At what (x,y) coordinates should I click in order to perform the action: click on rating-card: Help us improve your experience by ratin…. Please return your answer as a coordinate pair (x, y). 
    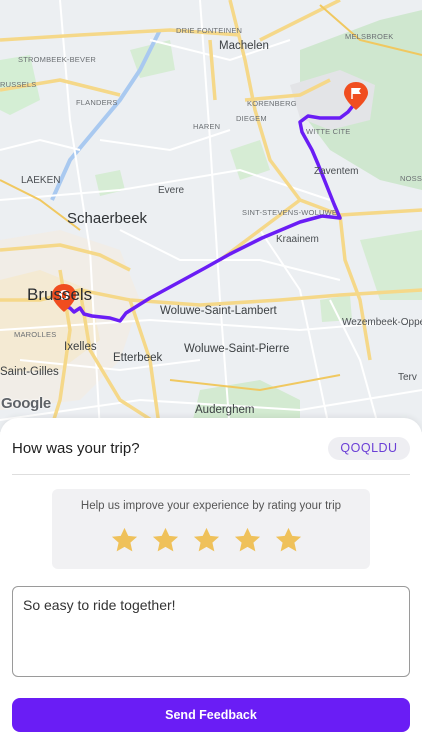
    Looking at the image, I should click on (211, 529).